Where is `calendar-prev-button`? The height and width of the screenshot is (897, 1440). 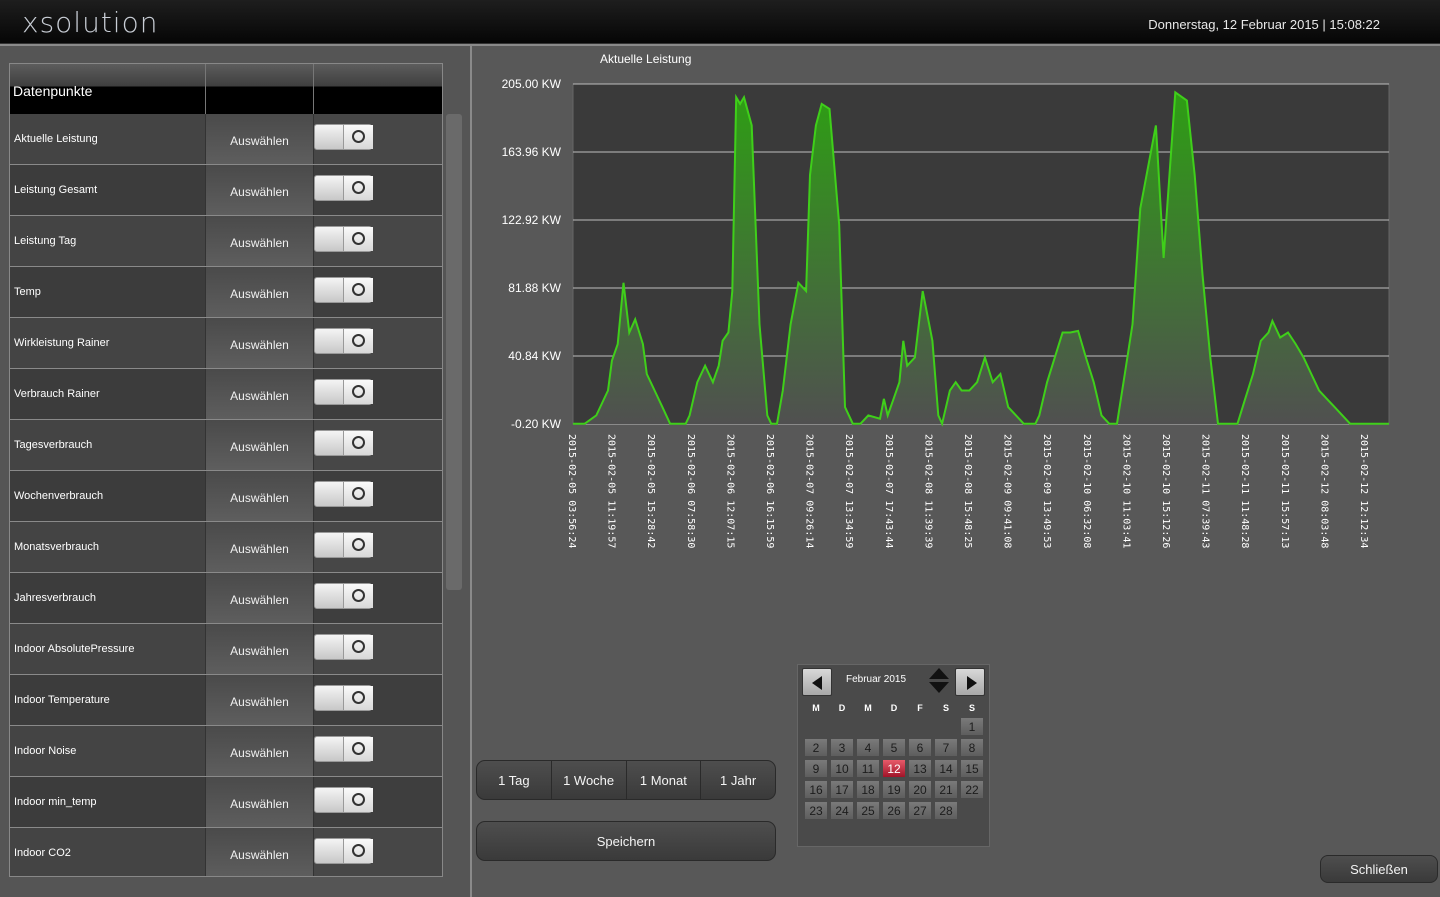
calendar-prev-button is located at coordinates (817, 682).